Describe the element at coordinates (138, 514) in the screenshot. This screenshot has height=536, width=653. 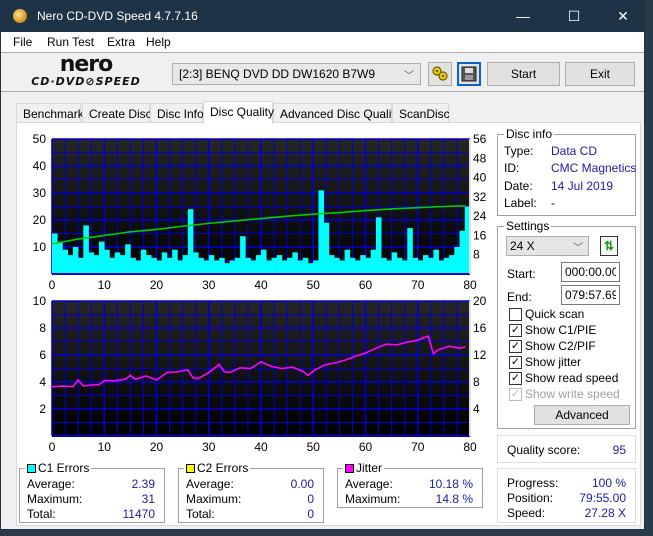
I see `c1-total-value: 11470` at that location.